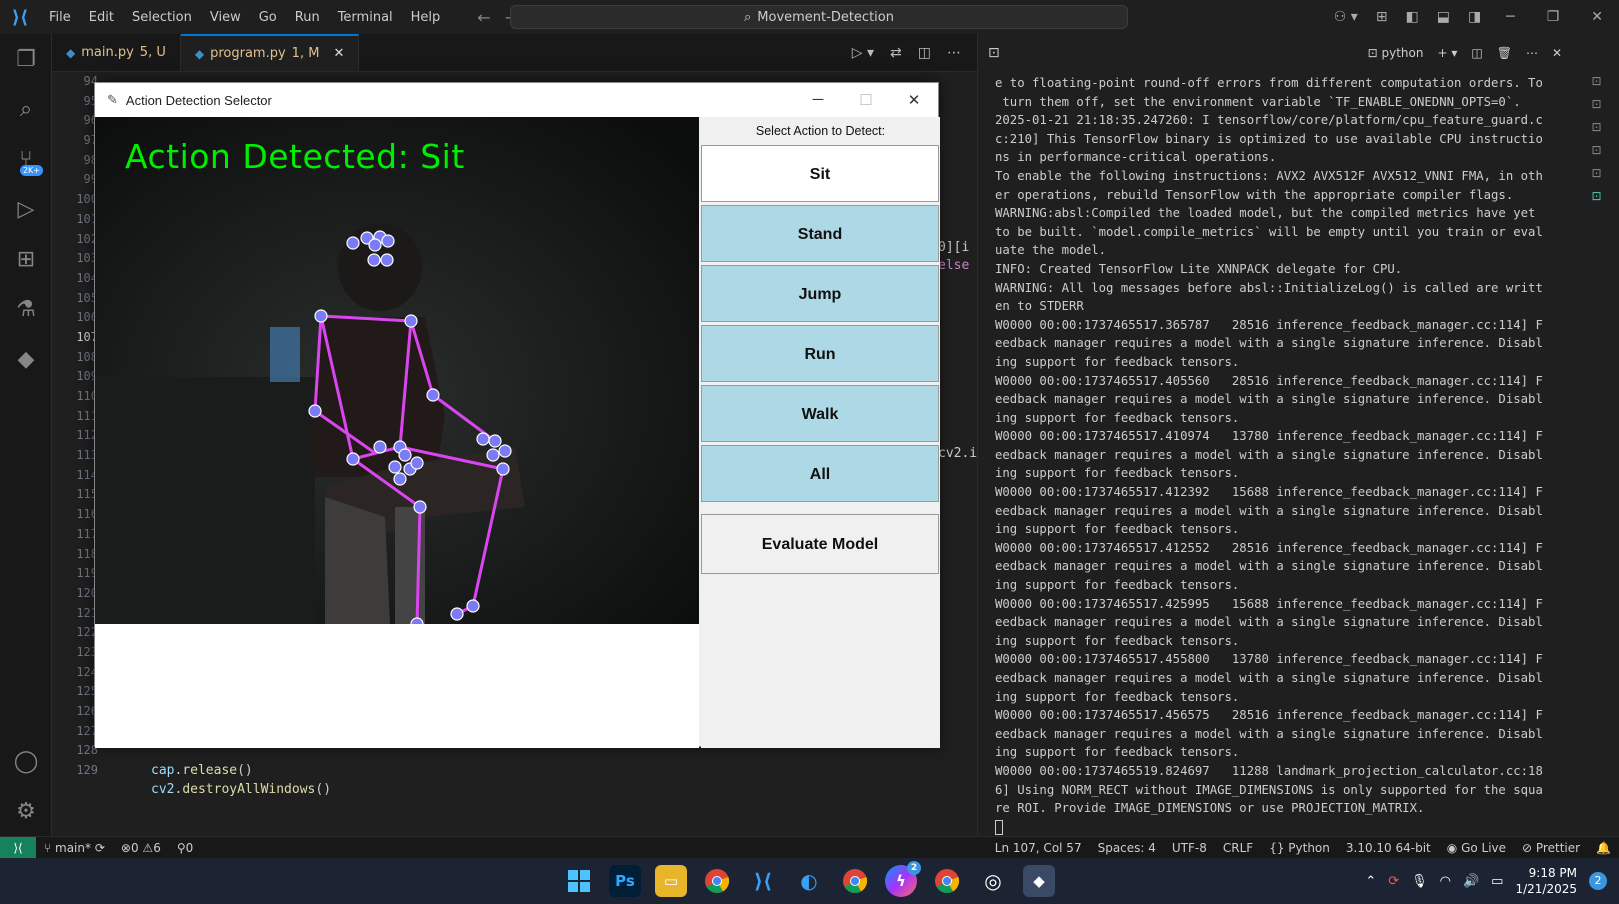 Image resolution: width=1619 pixels, height=904 pixels. Describe the element at coordinates (101, 17) in the screenshot. I see `menu-edit: Edit` at that location.